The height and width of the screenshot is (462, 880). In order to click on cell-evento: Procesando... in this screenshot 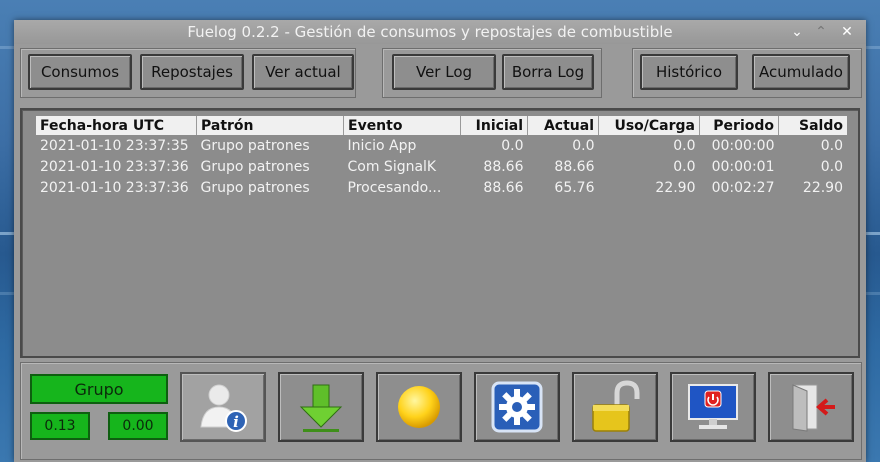, I will do `click(394, 187)`.